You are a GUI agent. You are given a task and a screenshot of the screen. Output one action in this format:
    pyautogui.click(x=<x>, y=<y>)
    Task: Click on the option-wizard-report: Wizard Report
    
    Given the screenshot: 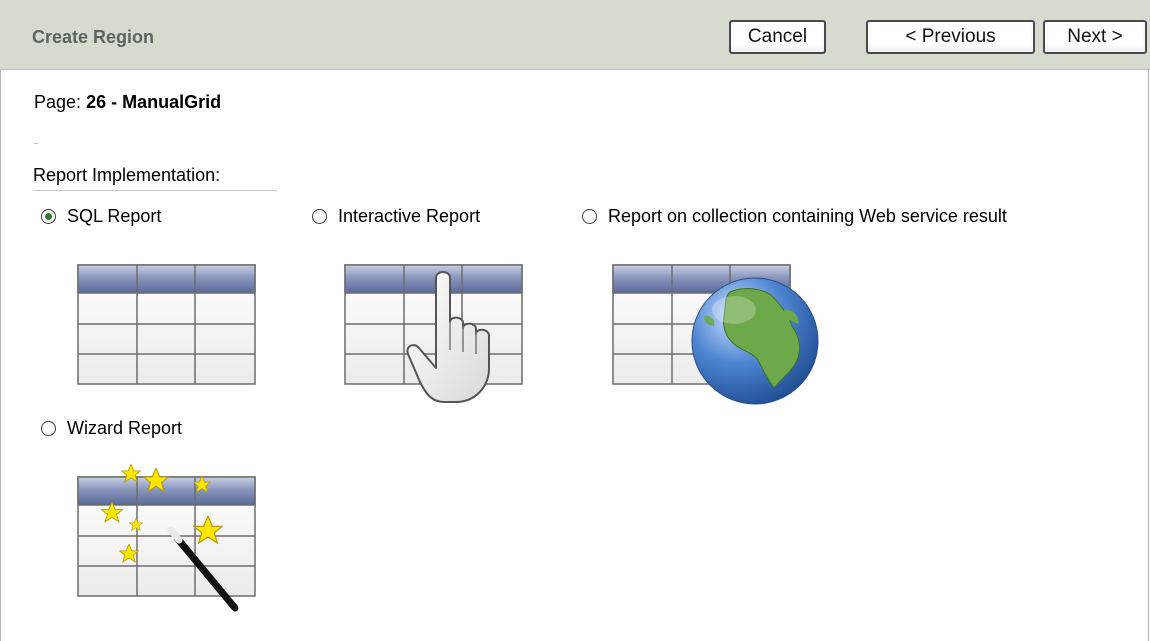 What is the action you would take?
    pyautogui.click(x=111, y=428)
    